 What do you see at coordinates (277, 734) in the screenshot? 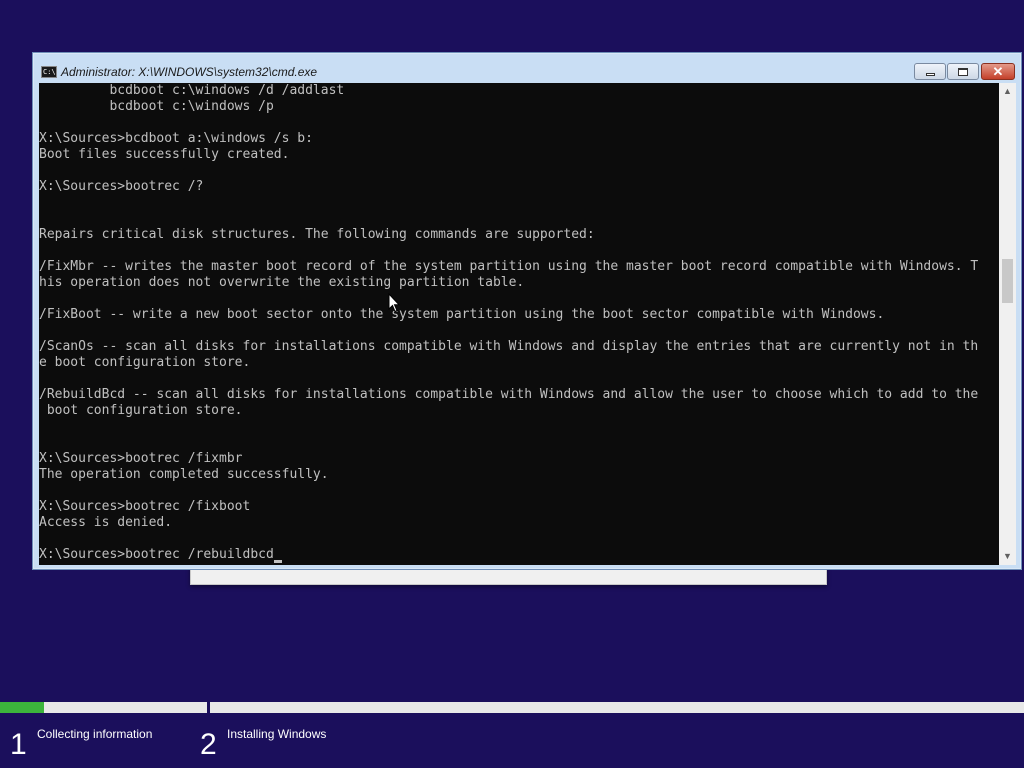
I see `step-2-label: Installing Windows` at bounding box center [277, 734].